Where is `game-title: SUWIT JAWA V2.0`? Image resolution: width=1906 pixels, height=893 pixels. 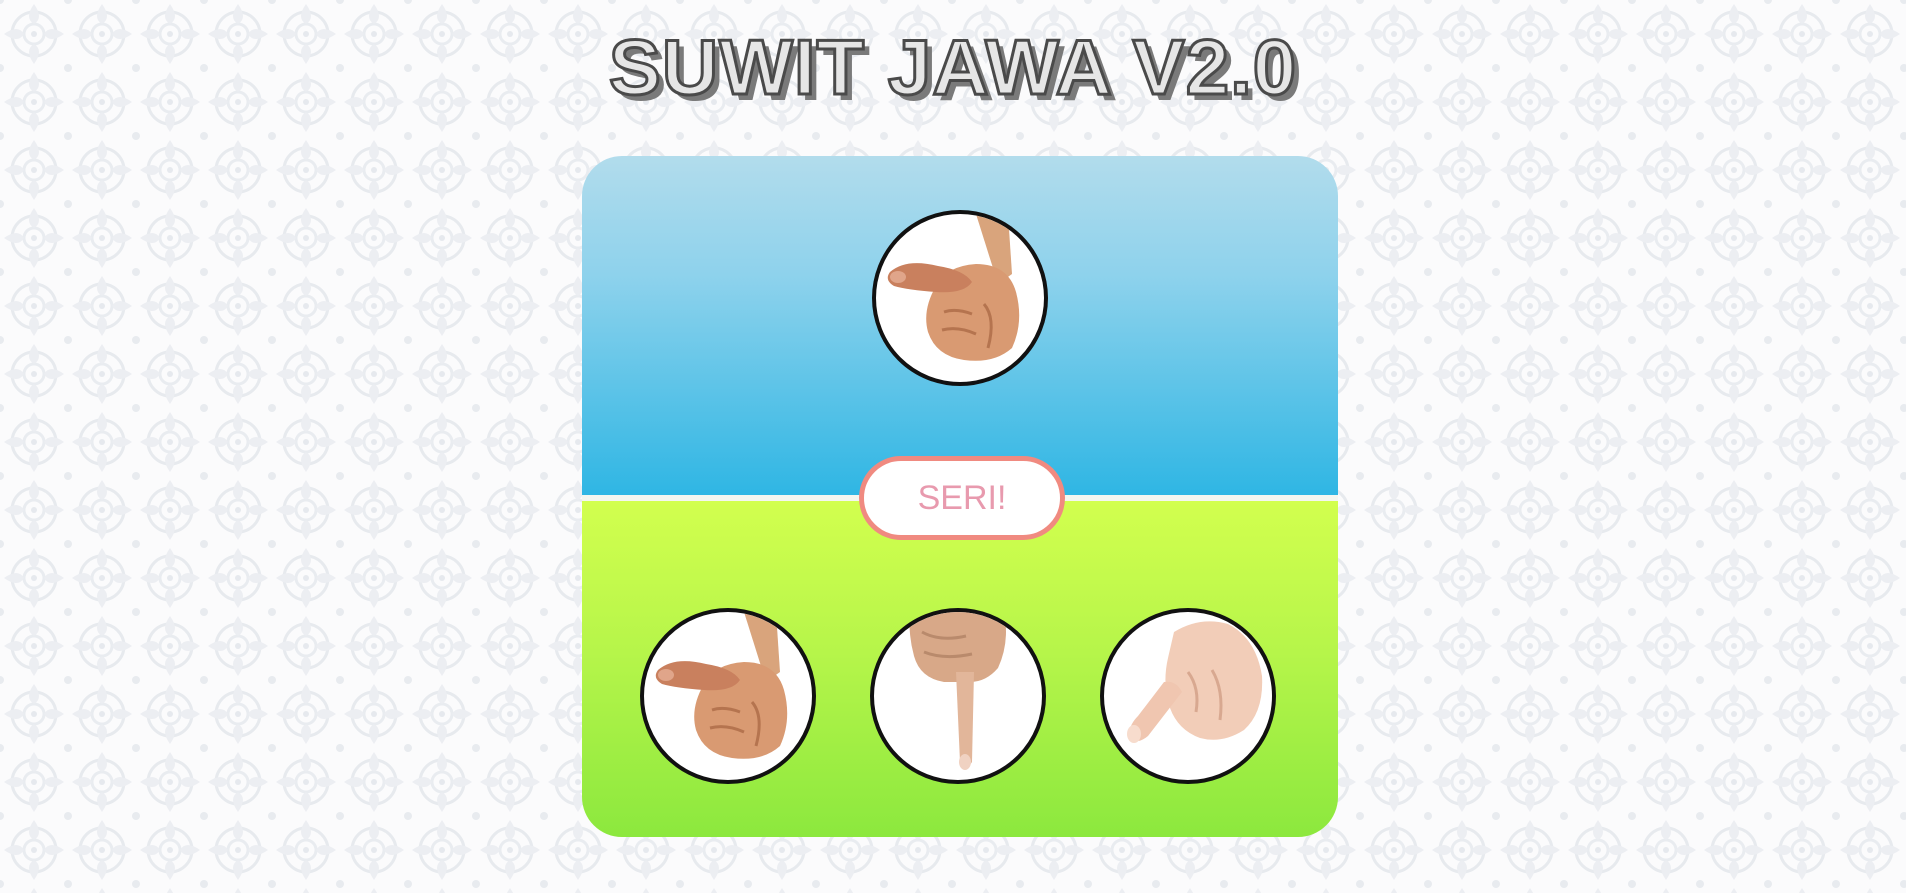
game-title: SUWIT JAWA V2.0 is located at coordinates (952, 67).